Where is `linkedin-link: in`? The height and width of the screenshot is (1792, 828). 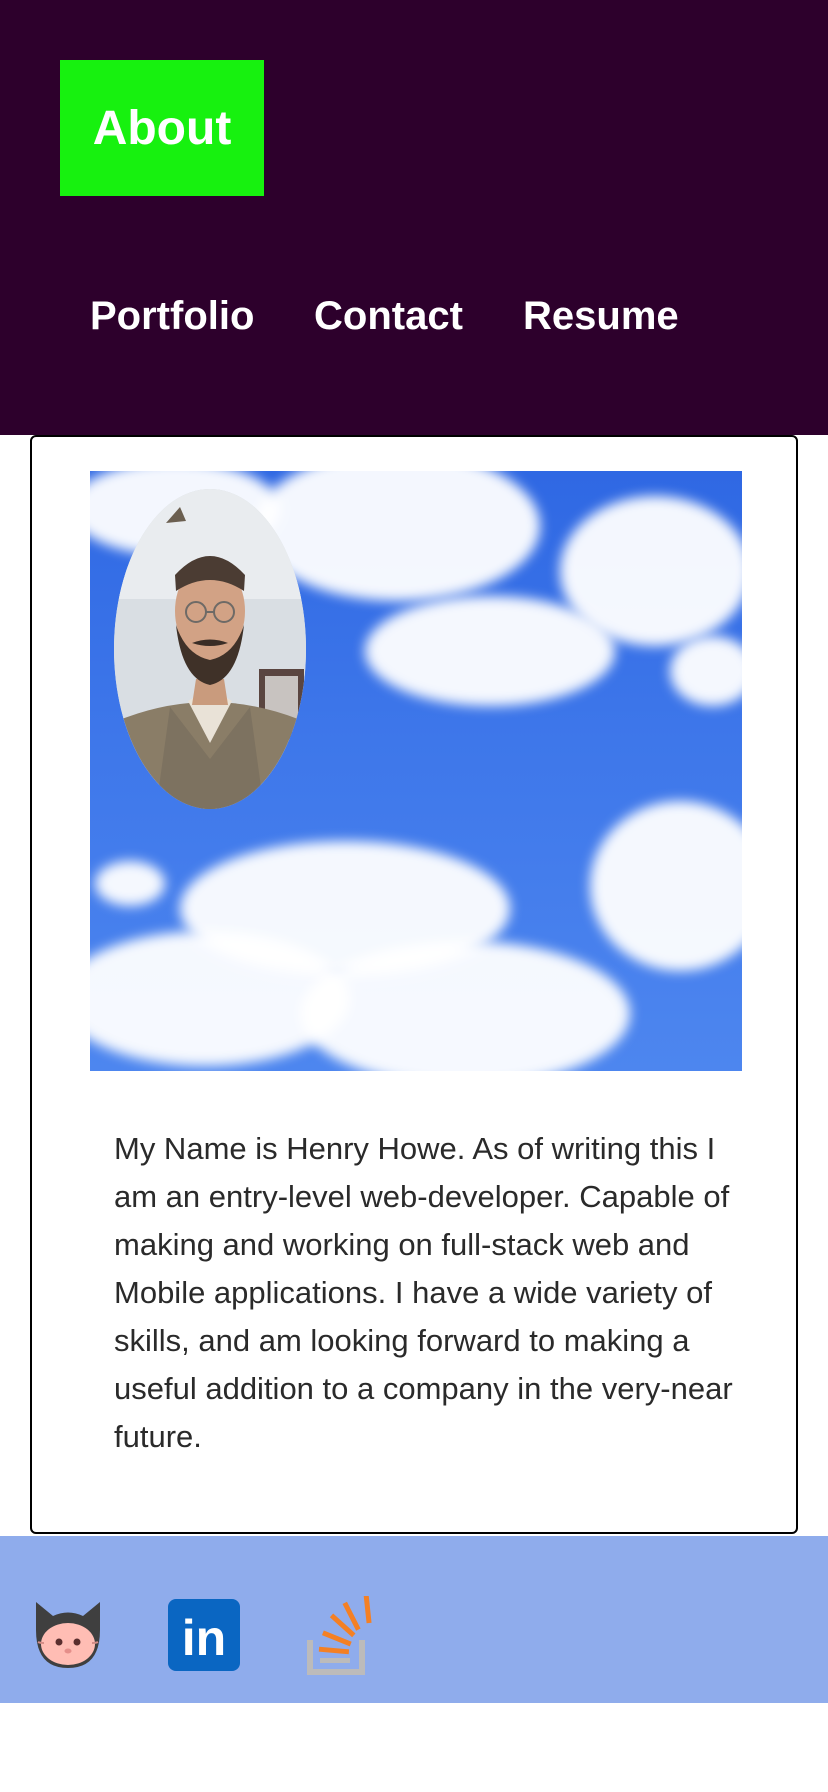 linkedin-link: in is located at coordinates (204, 1635).